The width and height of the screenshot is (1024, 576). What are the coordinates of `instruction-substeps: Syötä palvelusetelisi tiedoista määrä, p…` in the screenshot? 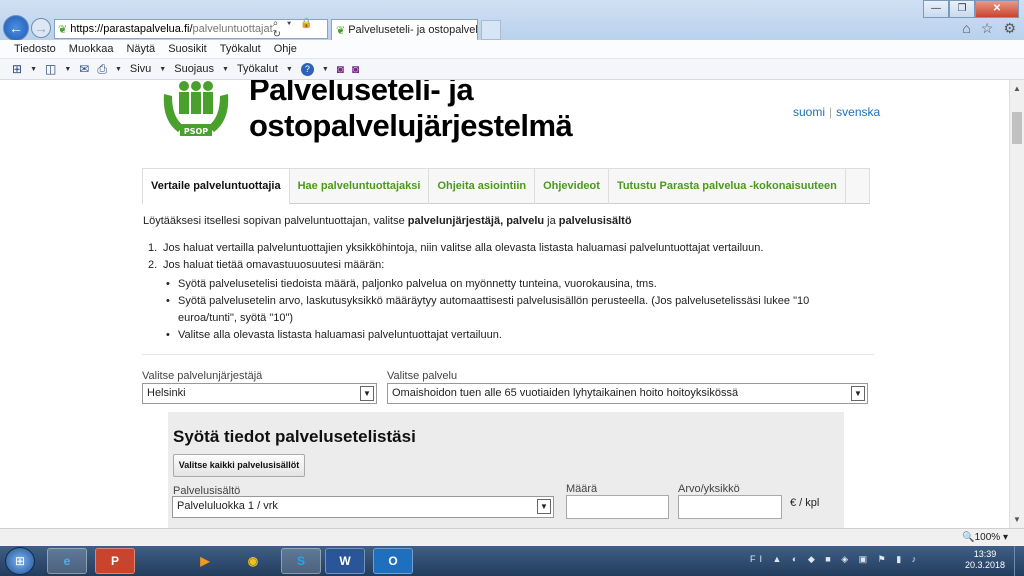 It's located at (506, 310).